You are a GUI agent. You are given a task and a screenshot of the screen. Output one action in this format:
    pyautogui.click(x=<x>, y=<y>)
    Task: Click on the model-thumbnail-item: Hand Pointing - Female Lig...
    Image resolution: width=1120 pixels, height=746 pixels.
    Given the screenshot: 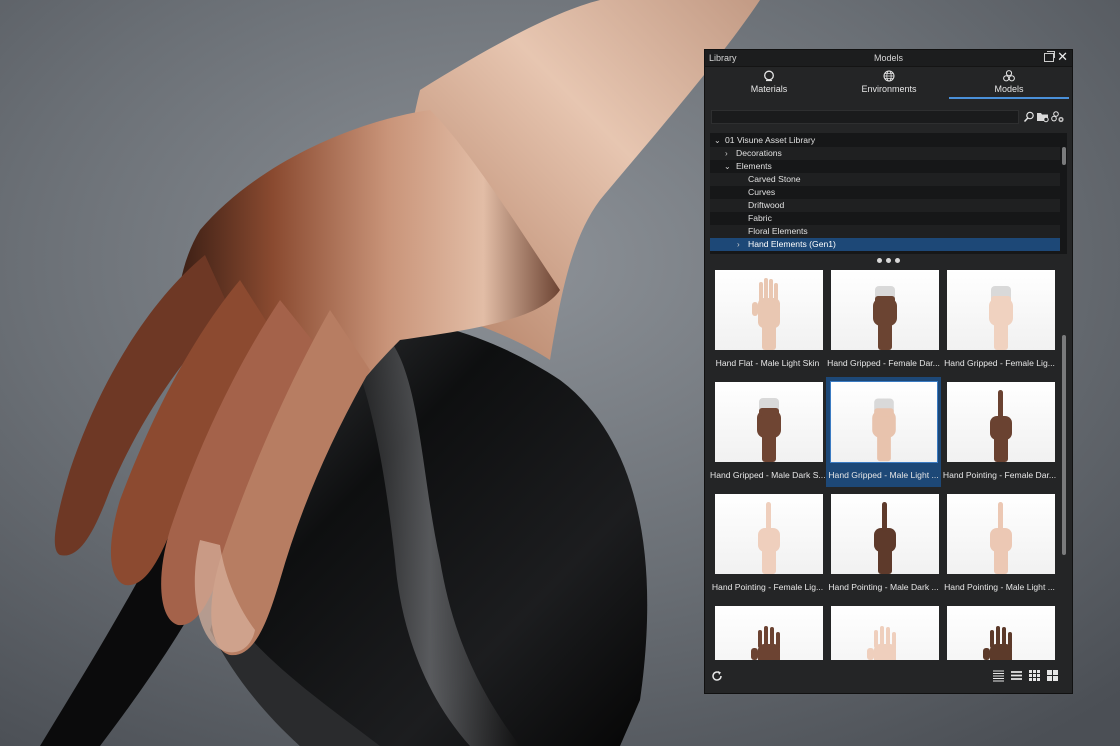 What is the action you would take?
    pyautogui.click(x=767, y=544)
    